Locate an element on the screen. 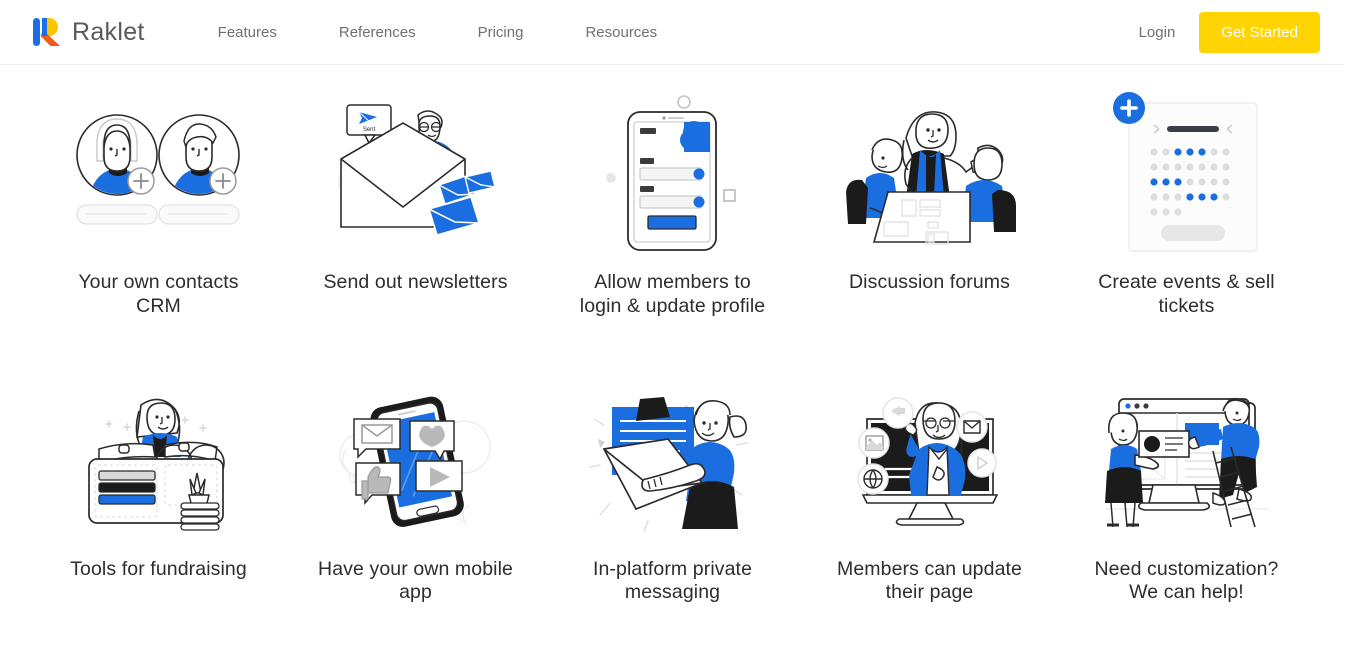 Image resolution: width=1345 pixels, height=648 pixels. raklet-r-logo-icon is located at coordinates (47, 32).